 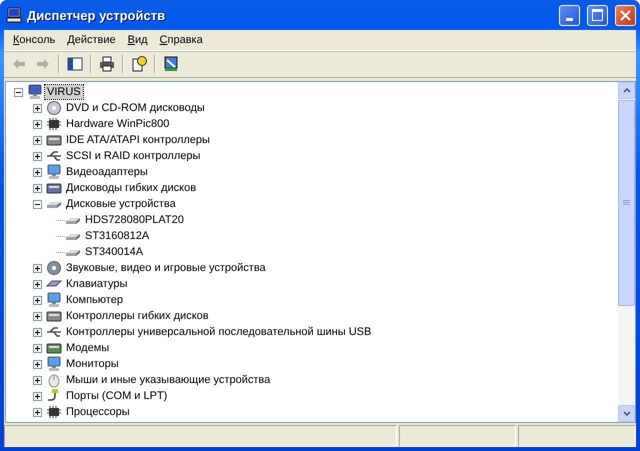 What do you see at coordinates (121, 204) in the screenshot?
I see `tree-item: Дисковые устройства` at bounding box center [121, 204].